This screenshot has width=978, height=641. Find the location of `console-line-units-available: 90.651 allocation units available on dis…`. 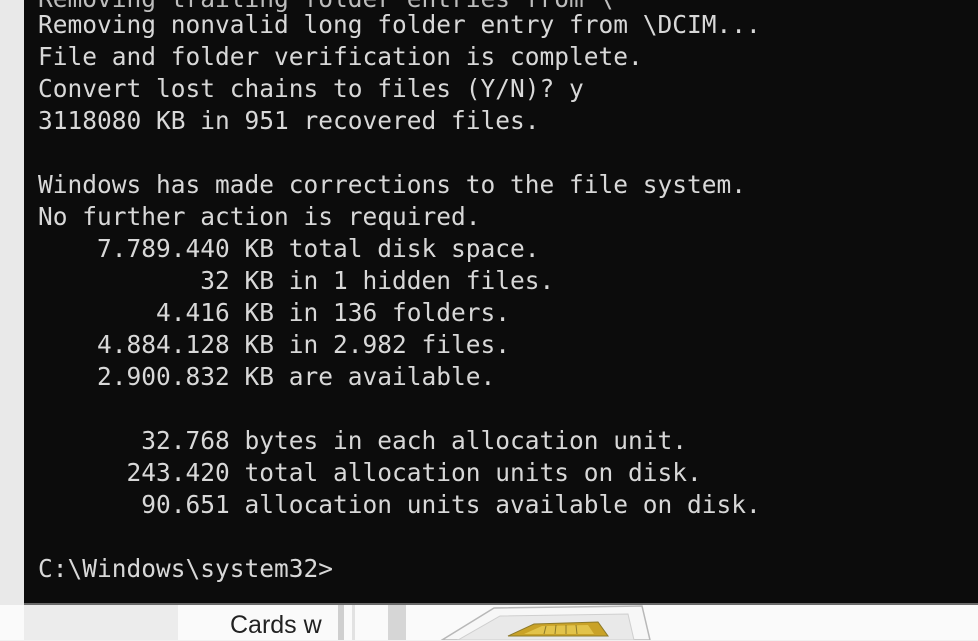

console-line-units-available: 90.651 allocation units available on dis… is located at coordinates (399, 504).